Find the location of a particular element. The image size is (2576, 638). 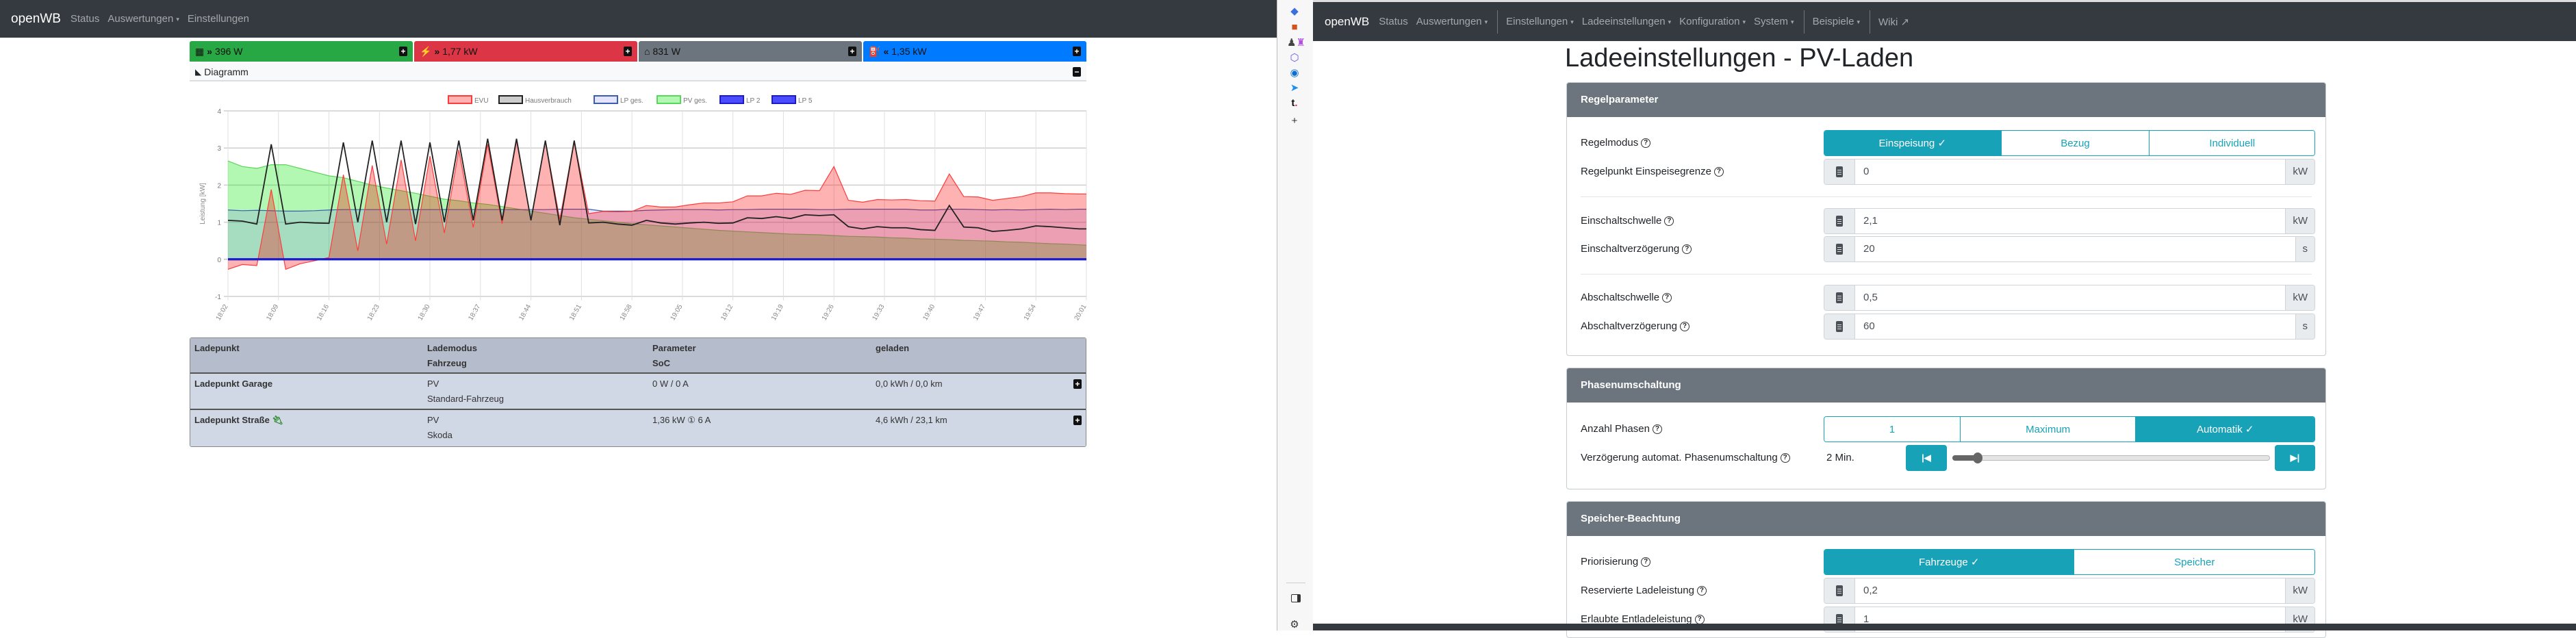

settings-icon: ⚙ is located at coordinates (1294, 625).